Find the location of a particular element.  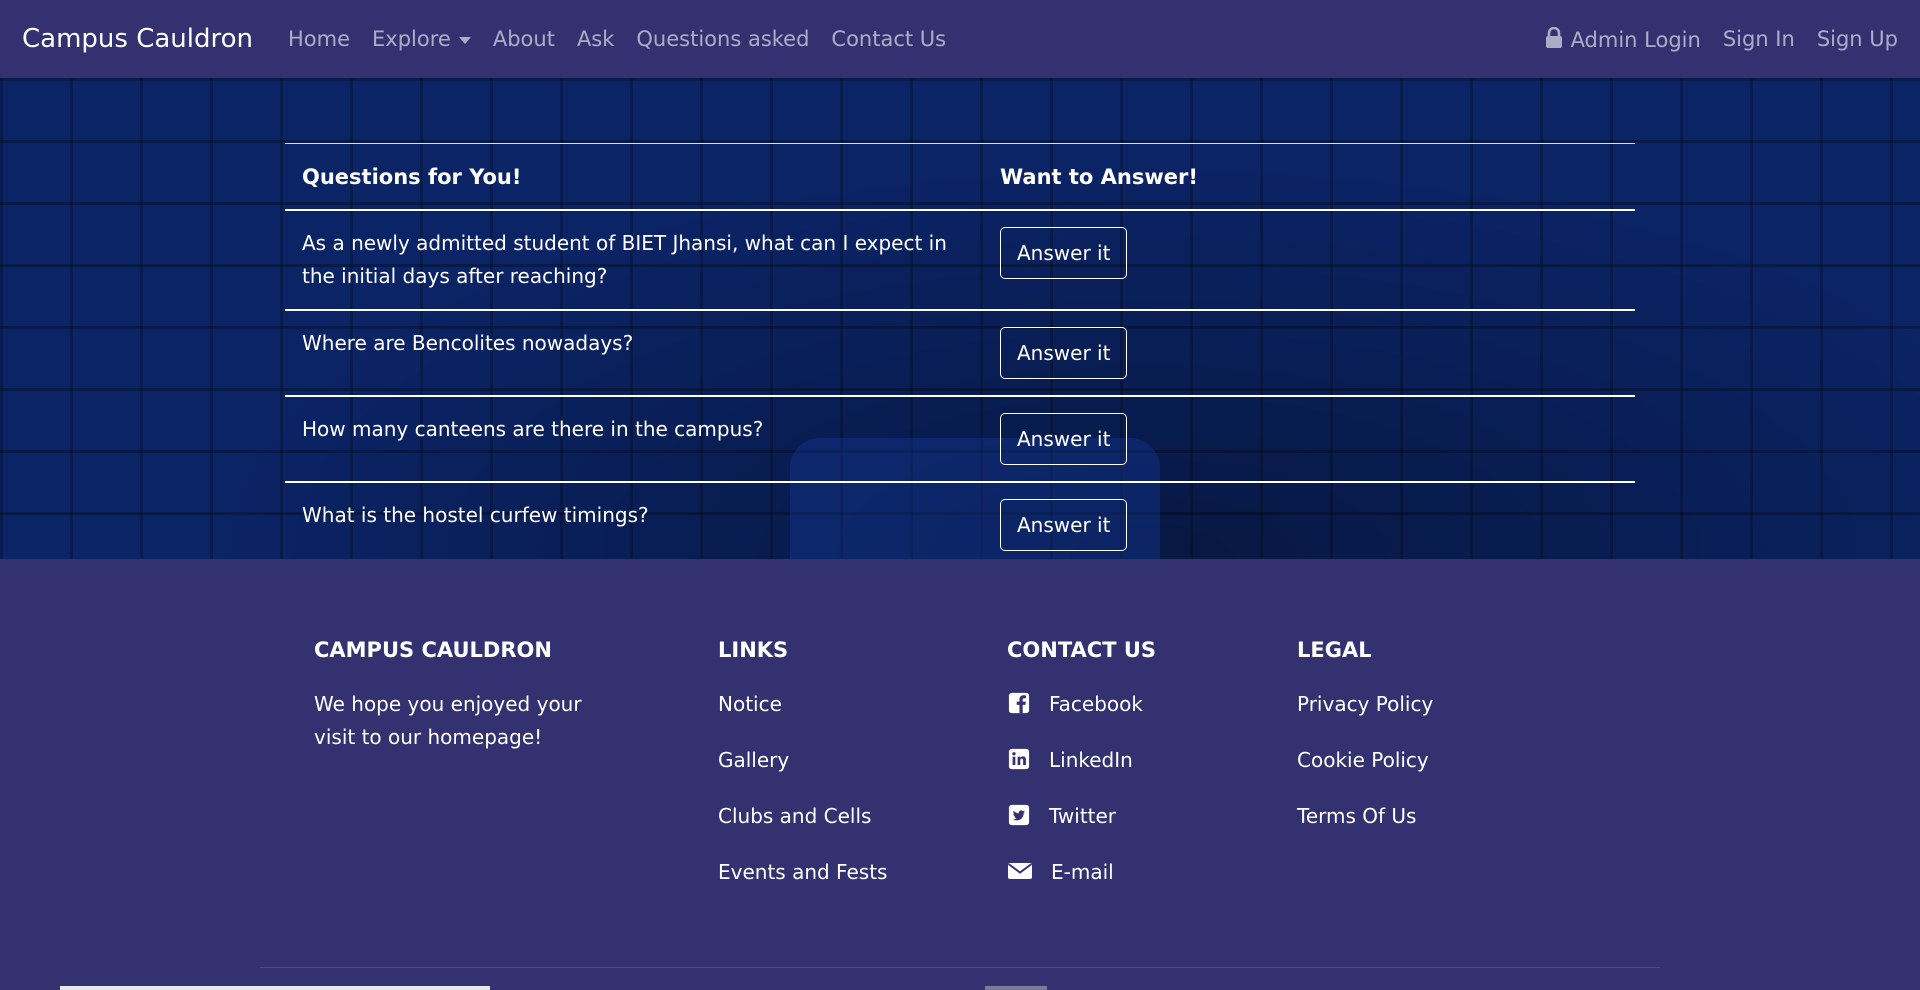

nav-explore-label: Explore is located at coordinates (411, 39).